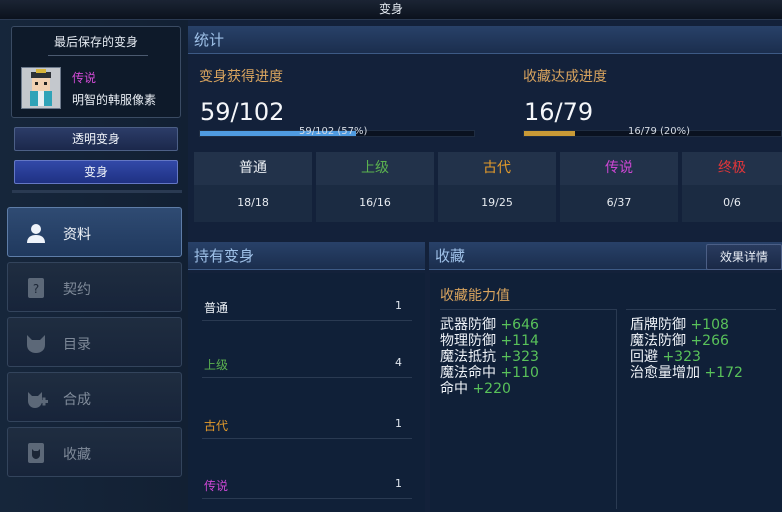 Image resolution: width=782 pixels, height=512 pixels. Describe the element at coordinates (306, 256) in the screenshot. I see `owned-header: 持有变身` at that location.